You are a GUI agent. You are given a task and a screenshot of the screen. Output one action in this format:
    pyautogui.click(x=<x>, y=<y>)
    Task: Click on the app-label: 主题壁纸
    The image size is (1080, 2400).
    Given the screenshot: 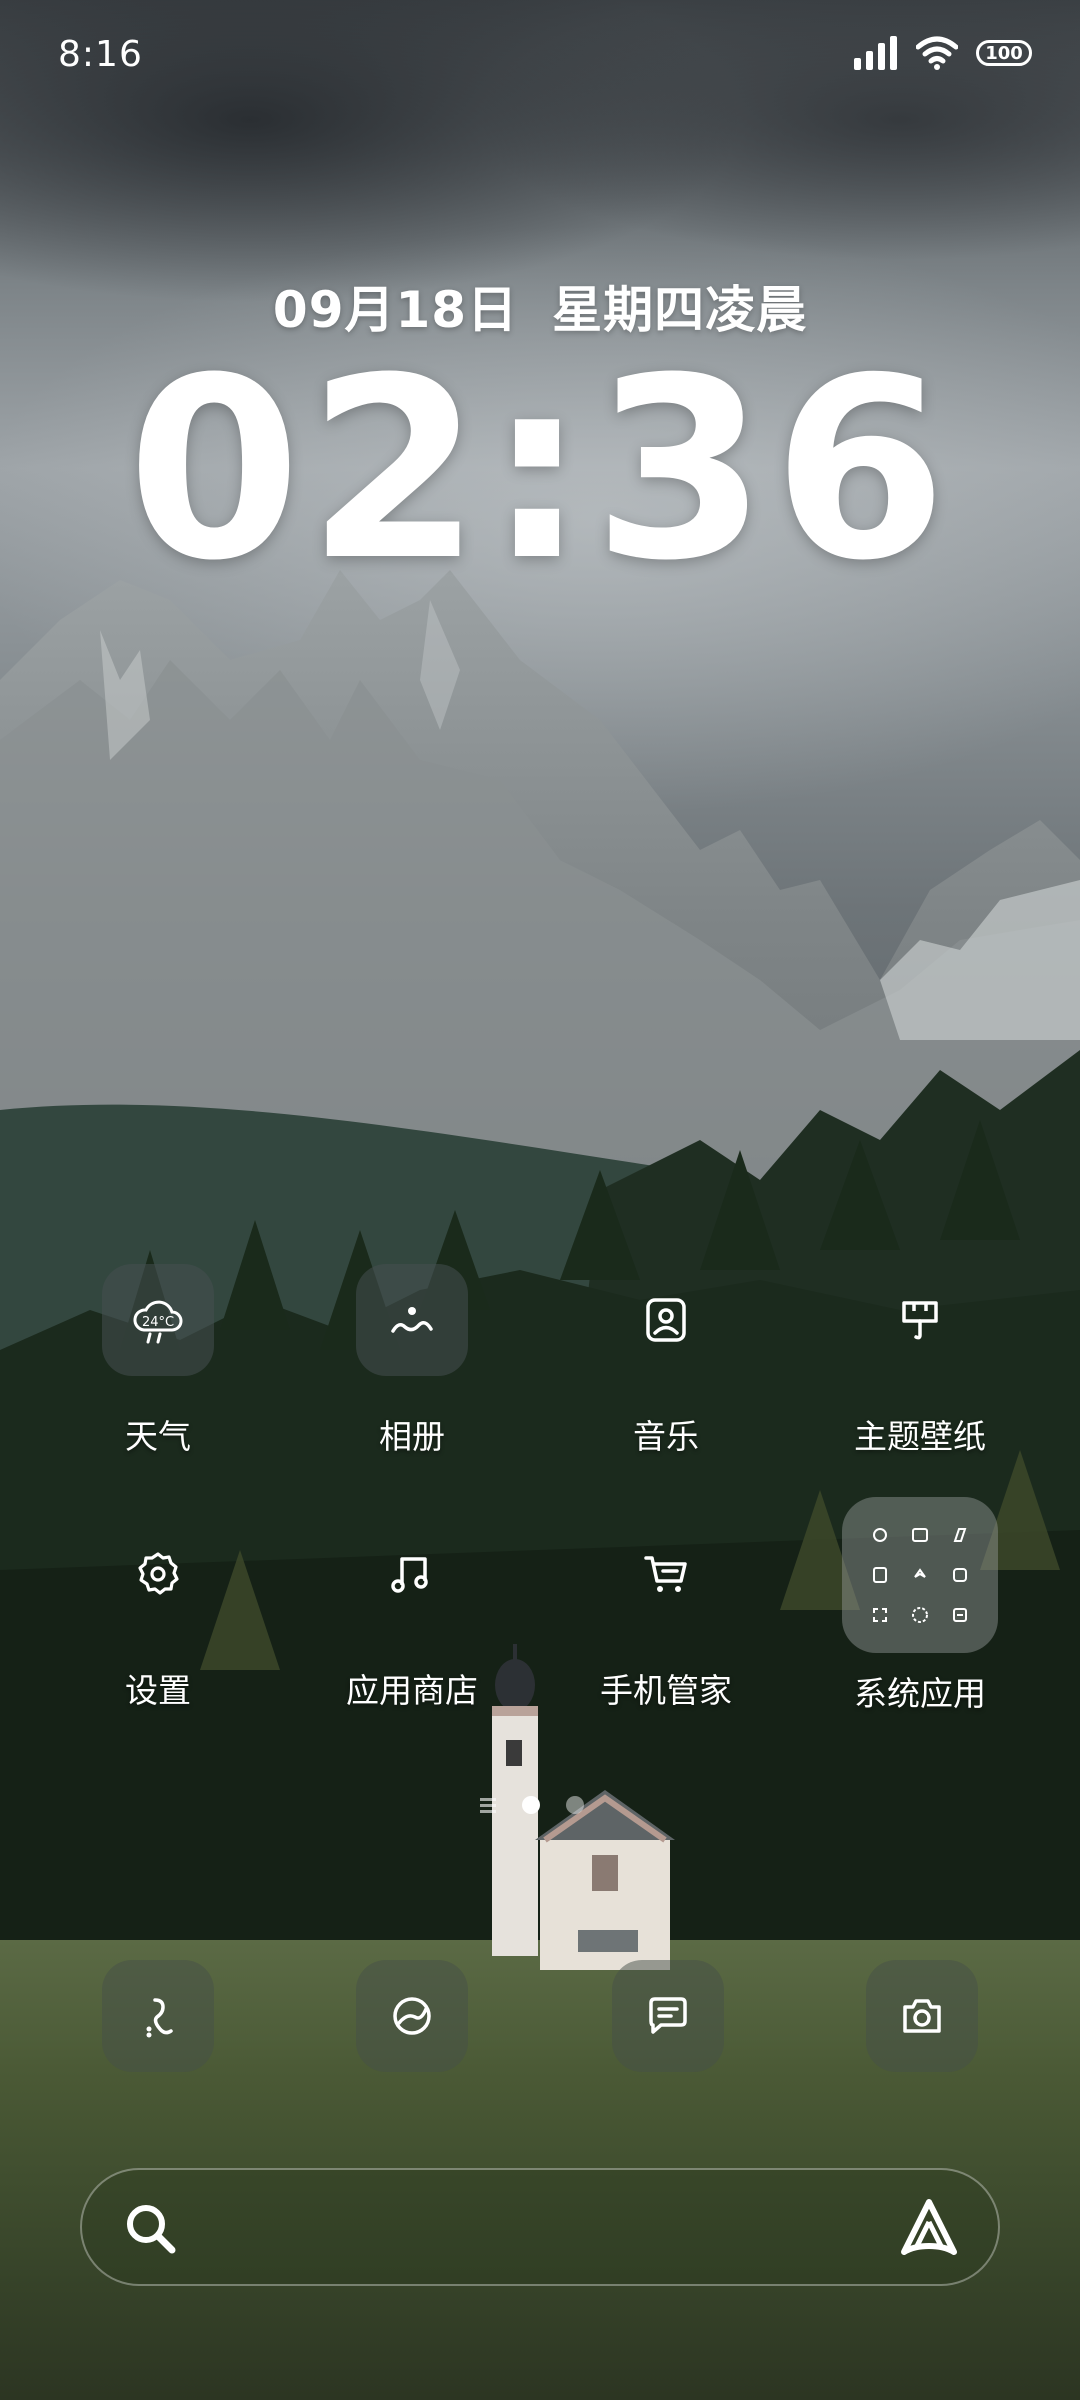 What is the action you would take?
    pyautogui.click(x=920, y=1436)
    